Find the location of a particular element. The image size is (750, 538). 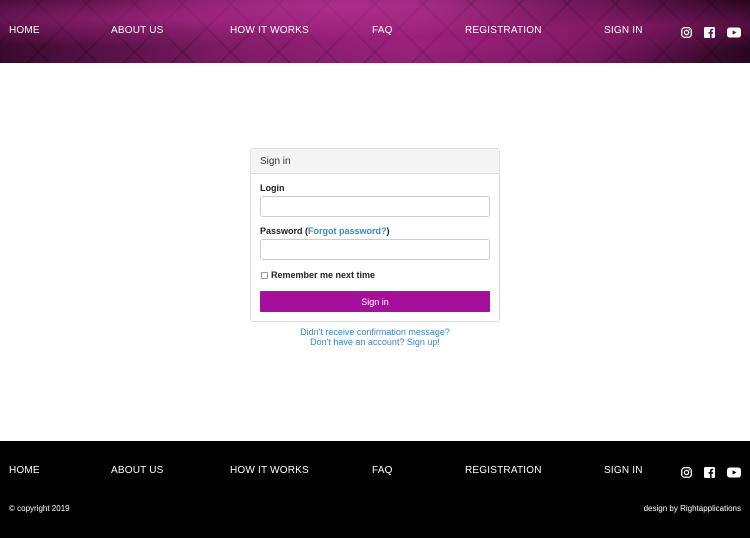

nav-home: HOME is located at coordinates (24, 30).